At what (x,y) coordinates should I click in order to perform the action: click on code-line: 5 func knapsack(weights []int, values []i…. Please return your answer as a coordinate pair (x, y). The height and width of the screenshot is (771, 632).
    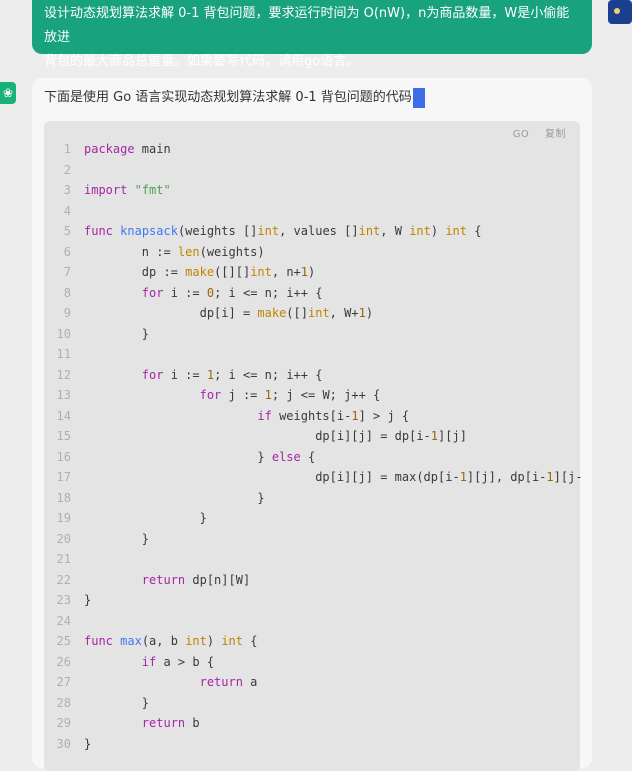
    Looking at the image, I should click on (272, 231).